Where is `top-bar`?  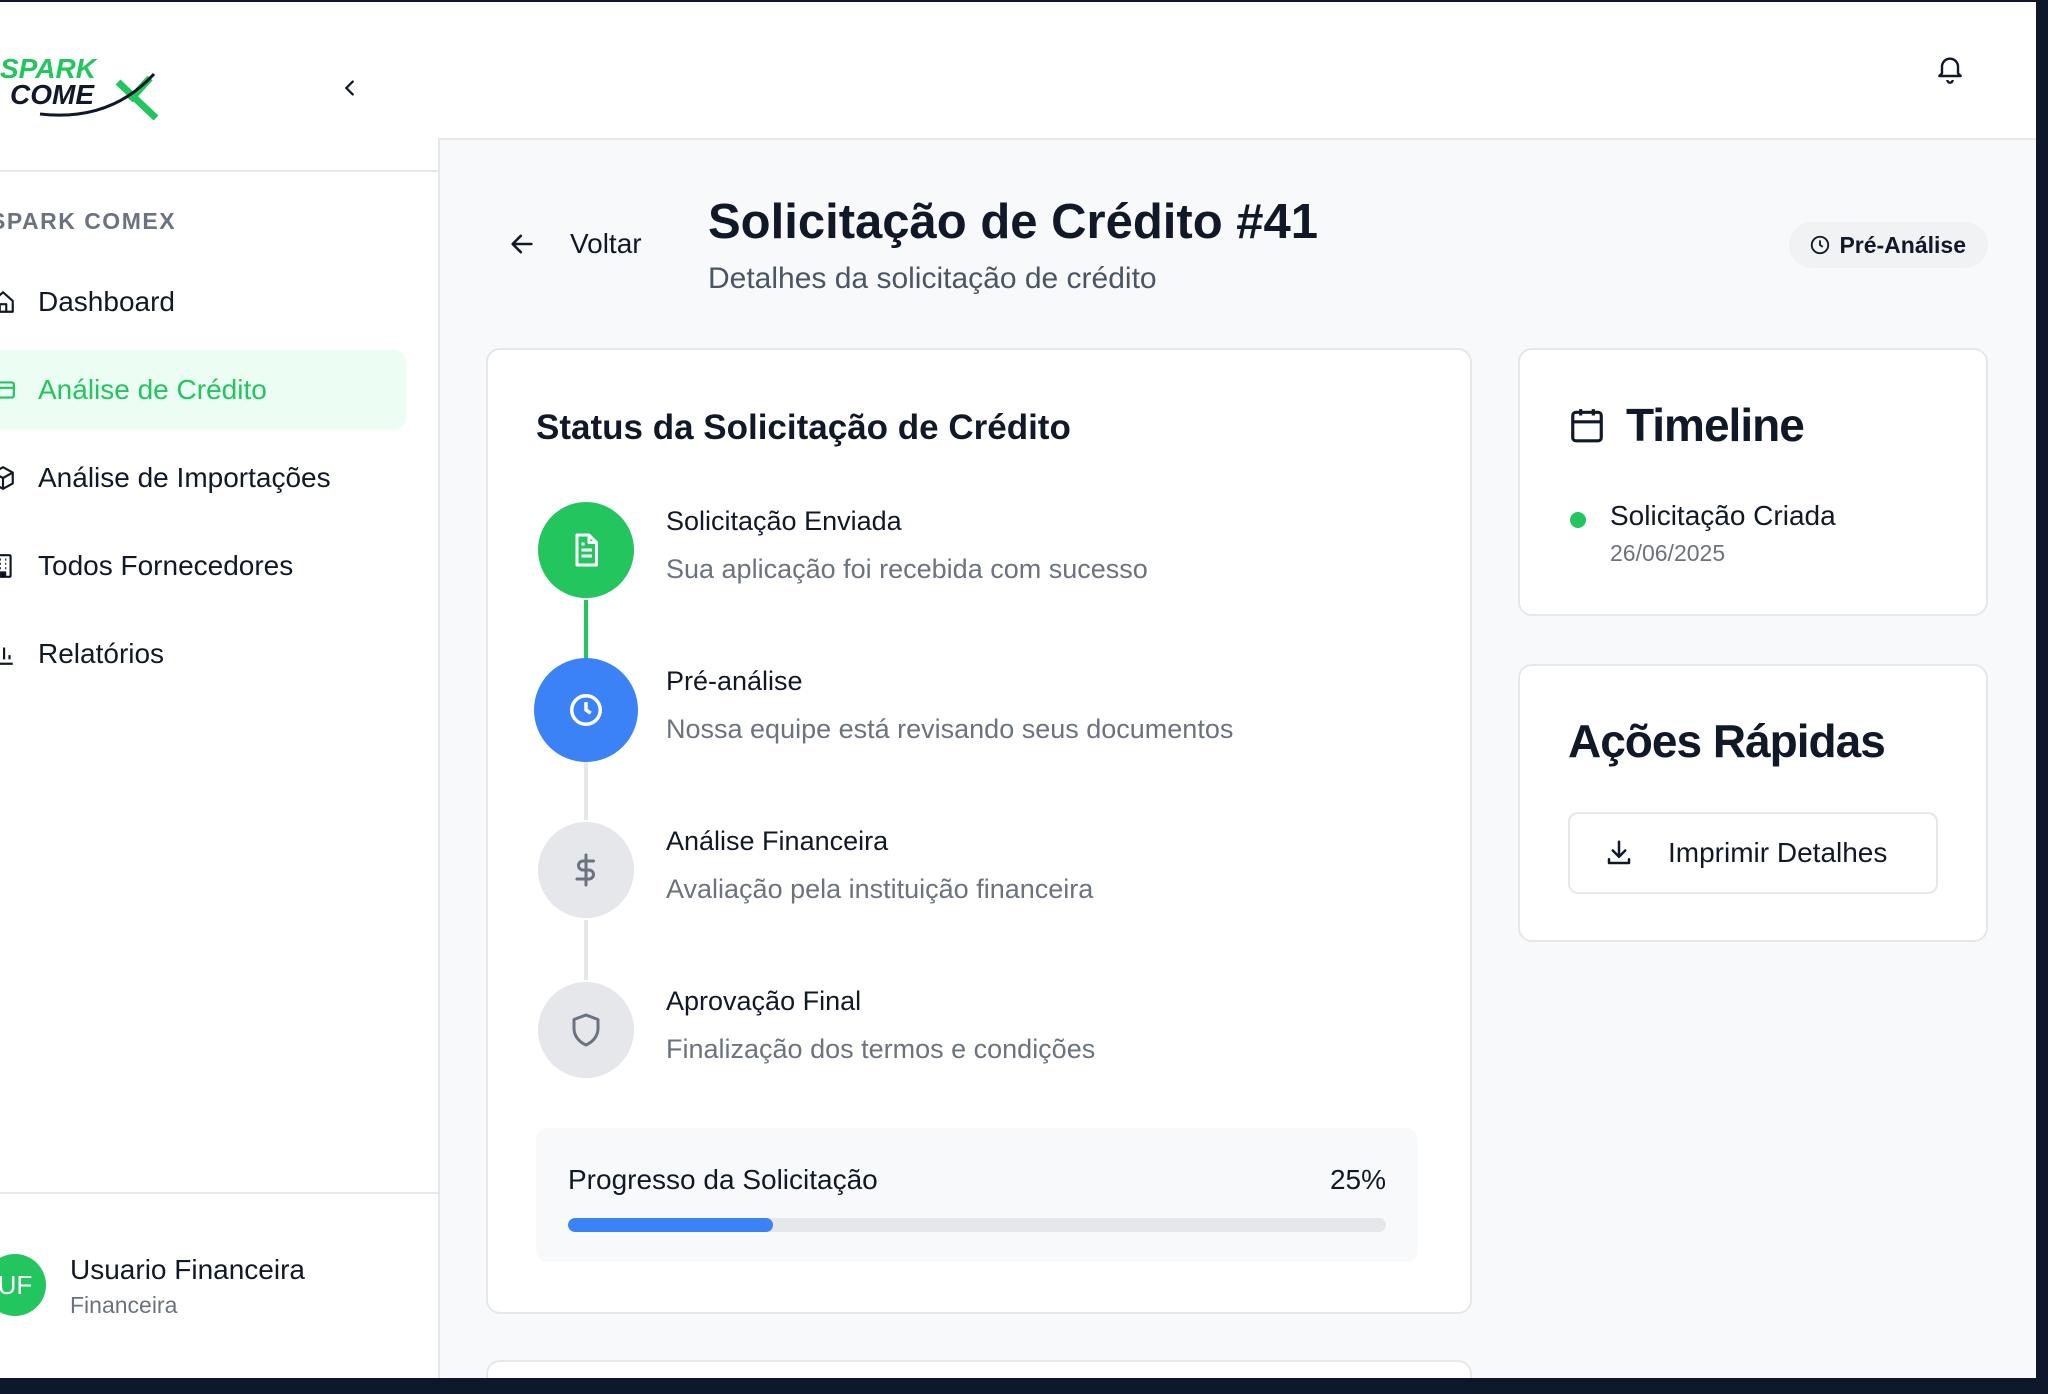 top-bar is located at coordinates (1237, 71).